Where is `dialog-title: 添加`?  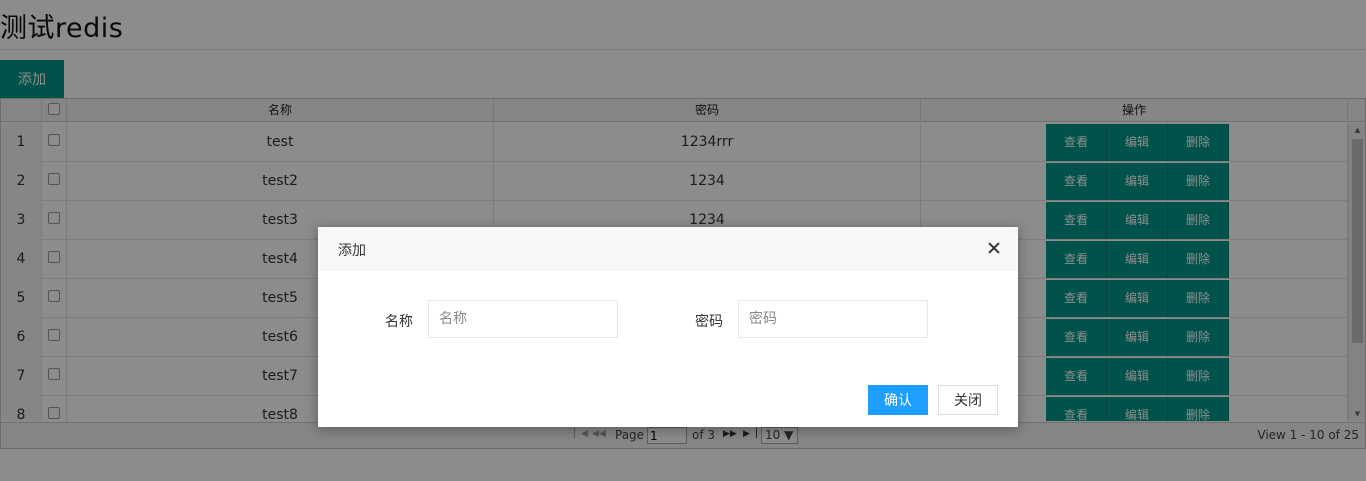 dialog-title: 添加 is located at coordinates (352, 251).